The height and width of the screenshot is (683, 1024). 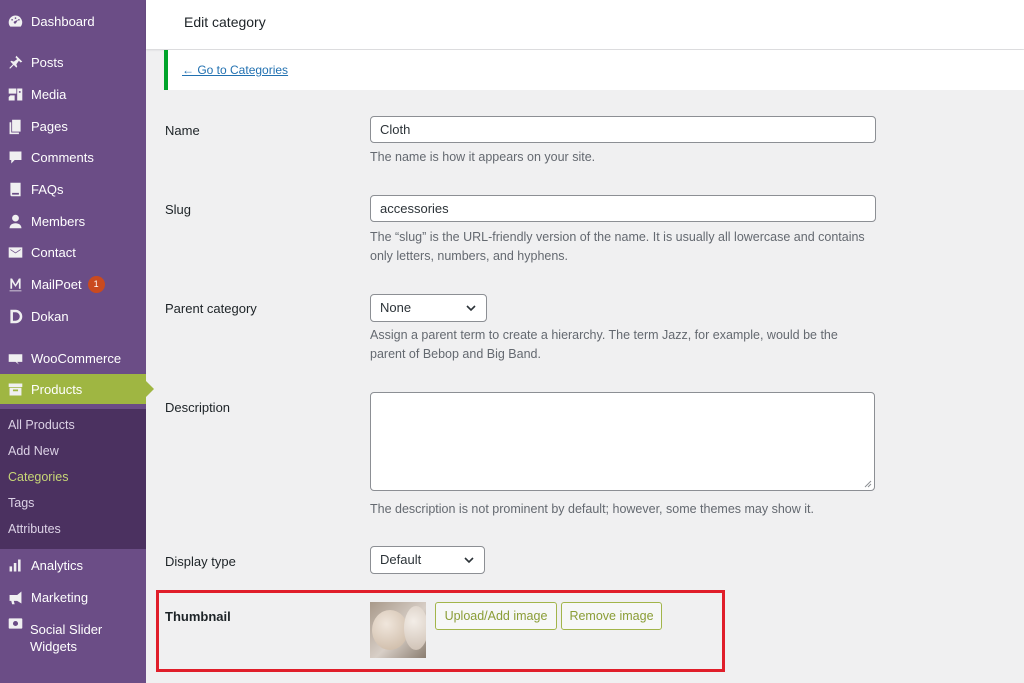 I want to click on sidebar-item-analytics: Analytics, so click(x=73, y=565).